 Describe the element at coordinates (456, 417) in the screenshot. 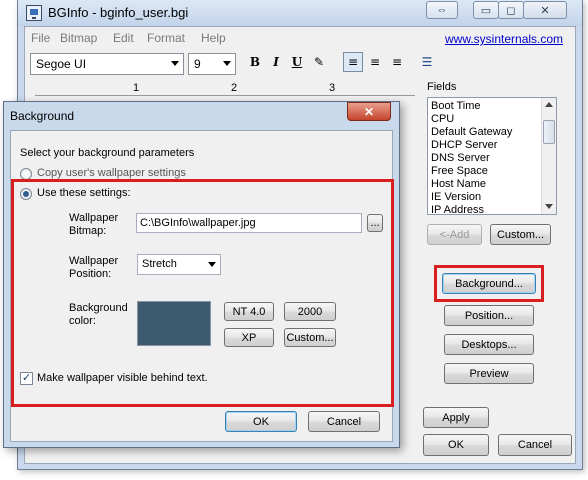

I see `apply-button: Apply` at that location.